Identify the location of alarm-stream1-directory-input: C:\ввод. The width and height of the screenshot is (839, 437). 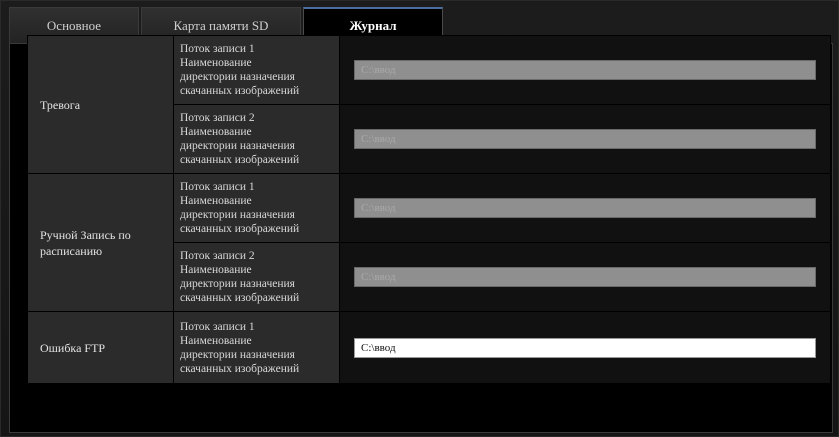
(585, 70).